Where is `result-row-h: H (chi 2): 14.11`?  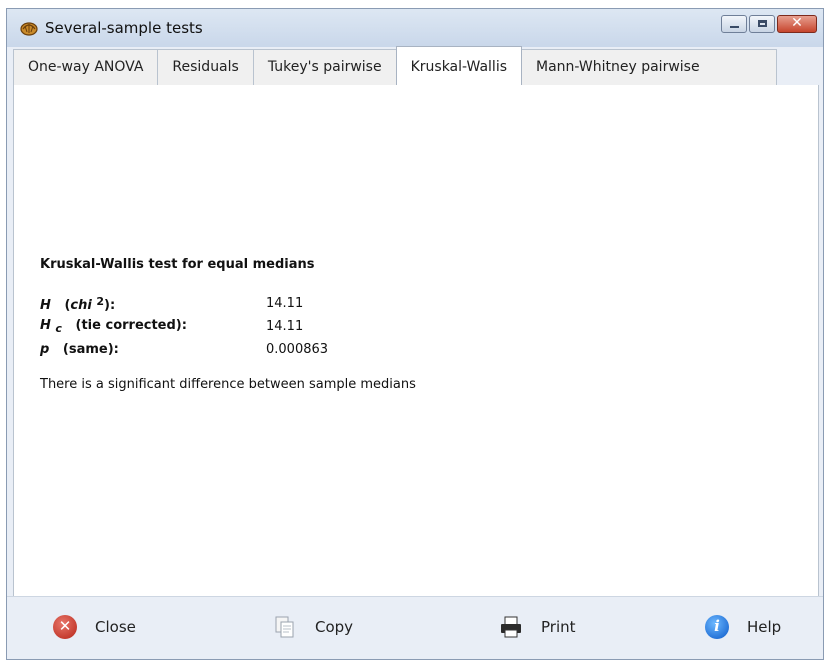
result-row-h: H (chi 2): 14.11 is located at coordinates (228, 303).